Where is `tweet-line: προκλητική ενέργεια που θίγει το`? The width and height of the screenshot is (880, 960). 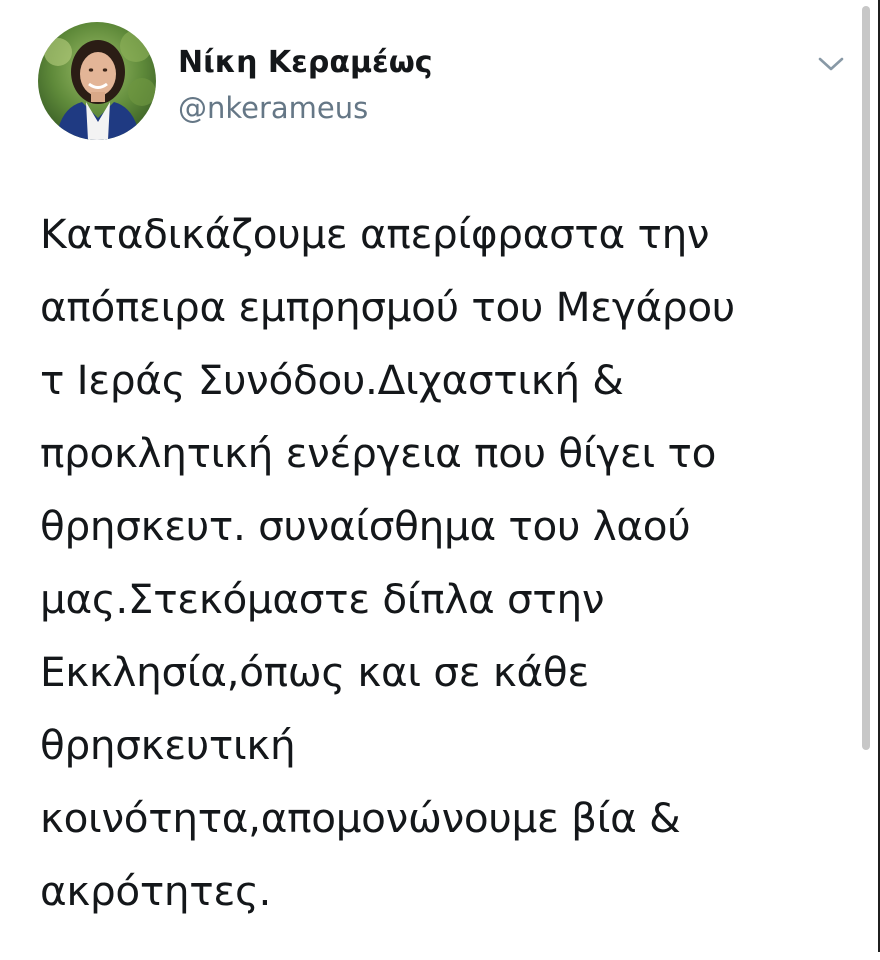
tweet-line: προκλητική ενέργεια που θίγει το is located at coordinates (378, 453).